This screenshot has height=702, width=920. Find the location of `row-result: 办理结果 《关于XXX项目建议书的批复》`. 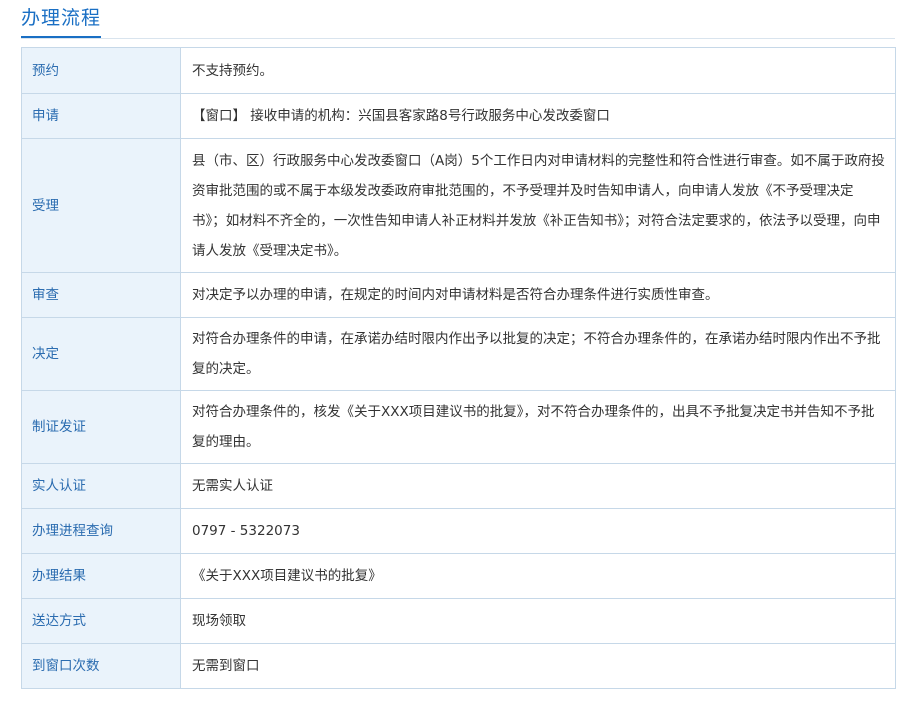

row-result: 办理结果 《关于XXX项目建议书的批复》 is located at coordinates (458, 576).